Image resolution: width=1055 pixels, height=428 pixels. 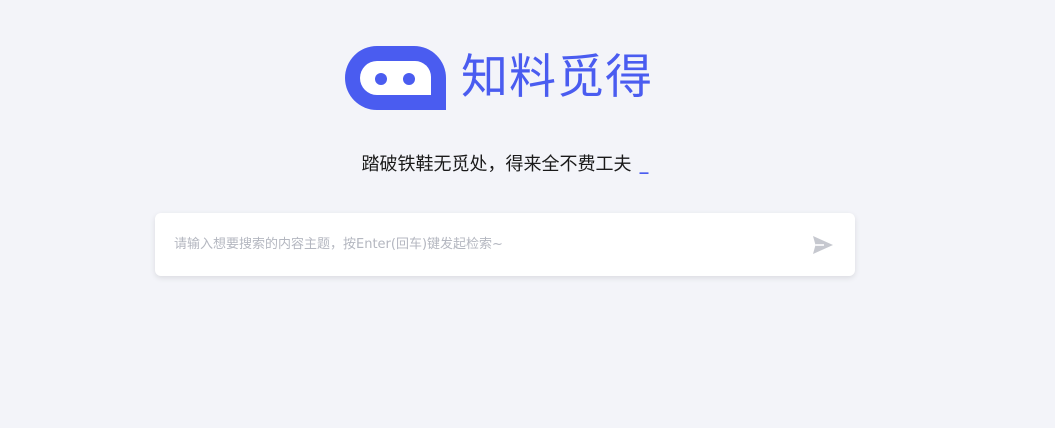 I want to click on slogan: 踏破铁鞋无觅处，得来全不费工夫 _, so click(x=505, y=165).